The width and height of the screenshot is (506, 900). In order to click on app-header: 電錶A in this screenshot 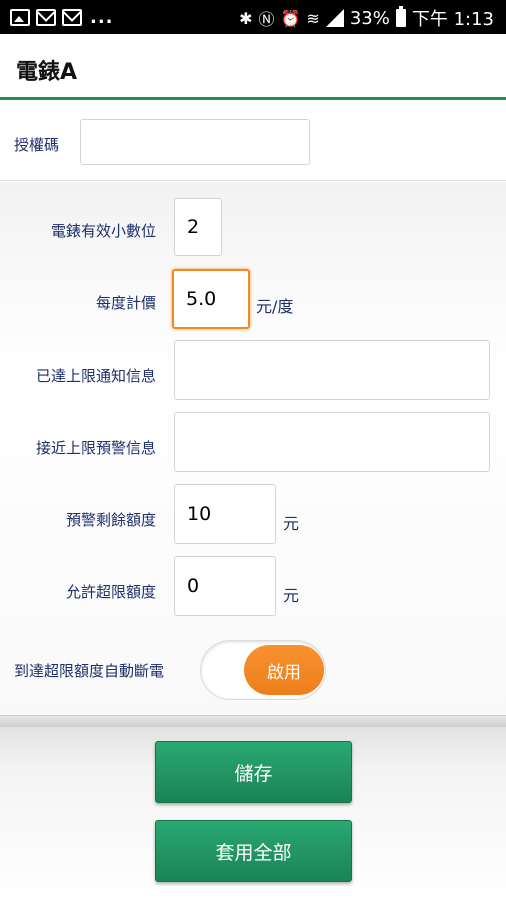, I will do `click(253, 67)`.